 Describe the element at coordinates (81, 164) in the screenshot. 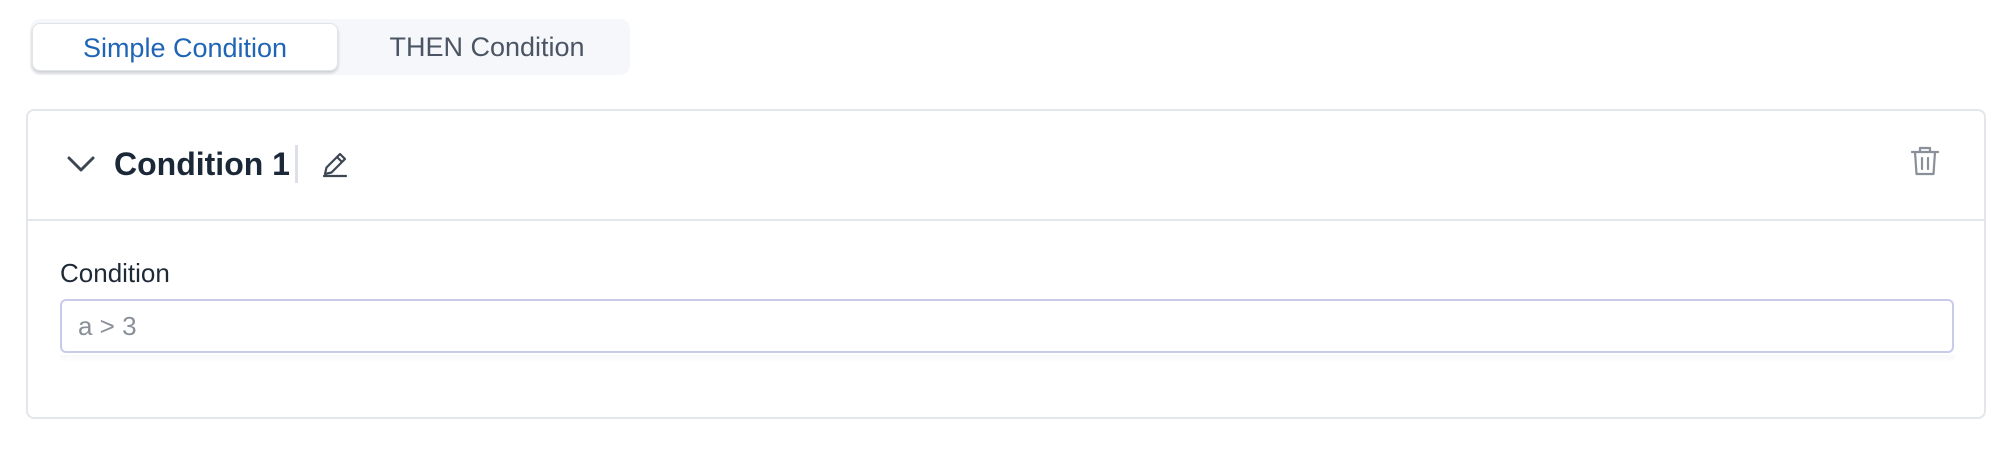

I see `chevron-down-icon` at that location.